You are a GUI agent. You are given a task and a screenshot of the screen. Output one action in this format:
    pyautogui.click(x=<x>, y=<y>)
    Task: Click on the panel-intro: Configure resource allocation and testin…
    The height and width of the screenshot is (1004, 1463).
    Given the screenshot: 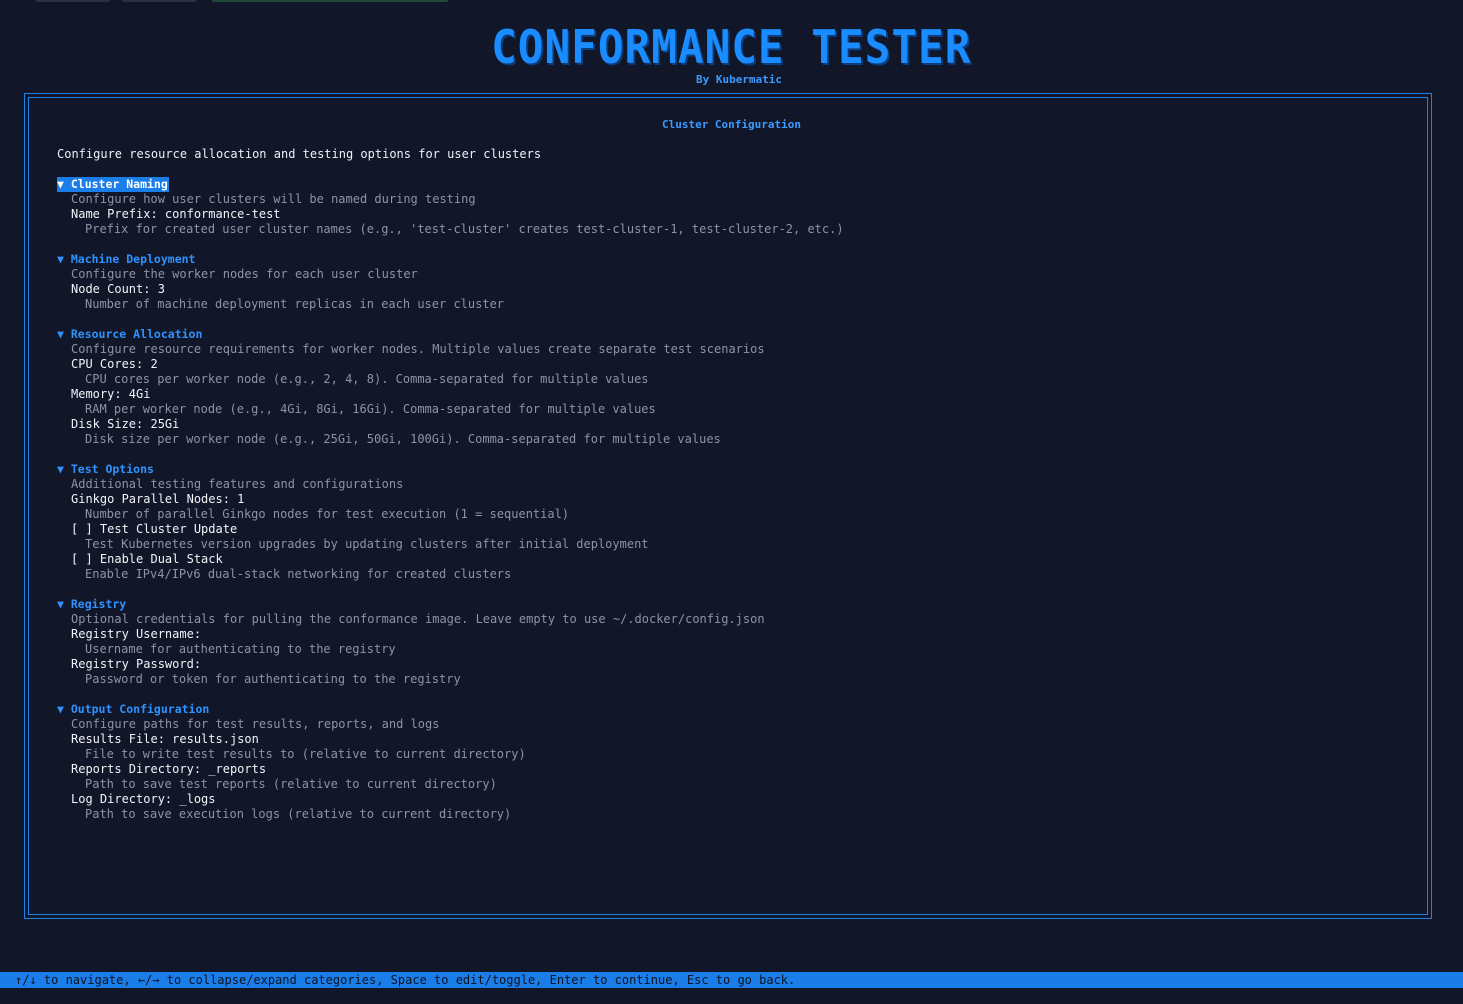 What is the action you would take?
    pyautogui.click(x=299, y=154)
    